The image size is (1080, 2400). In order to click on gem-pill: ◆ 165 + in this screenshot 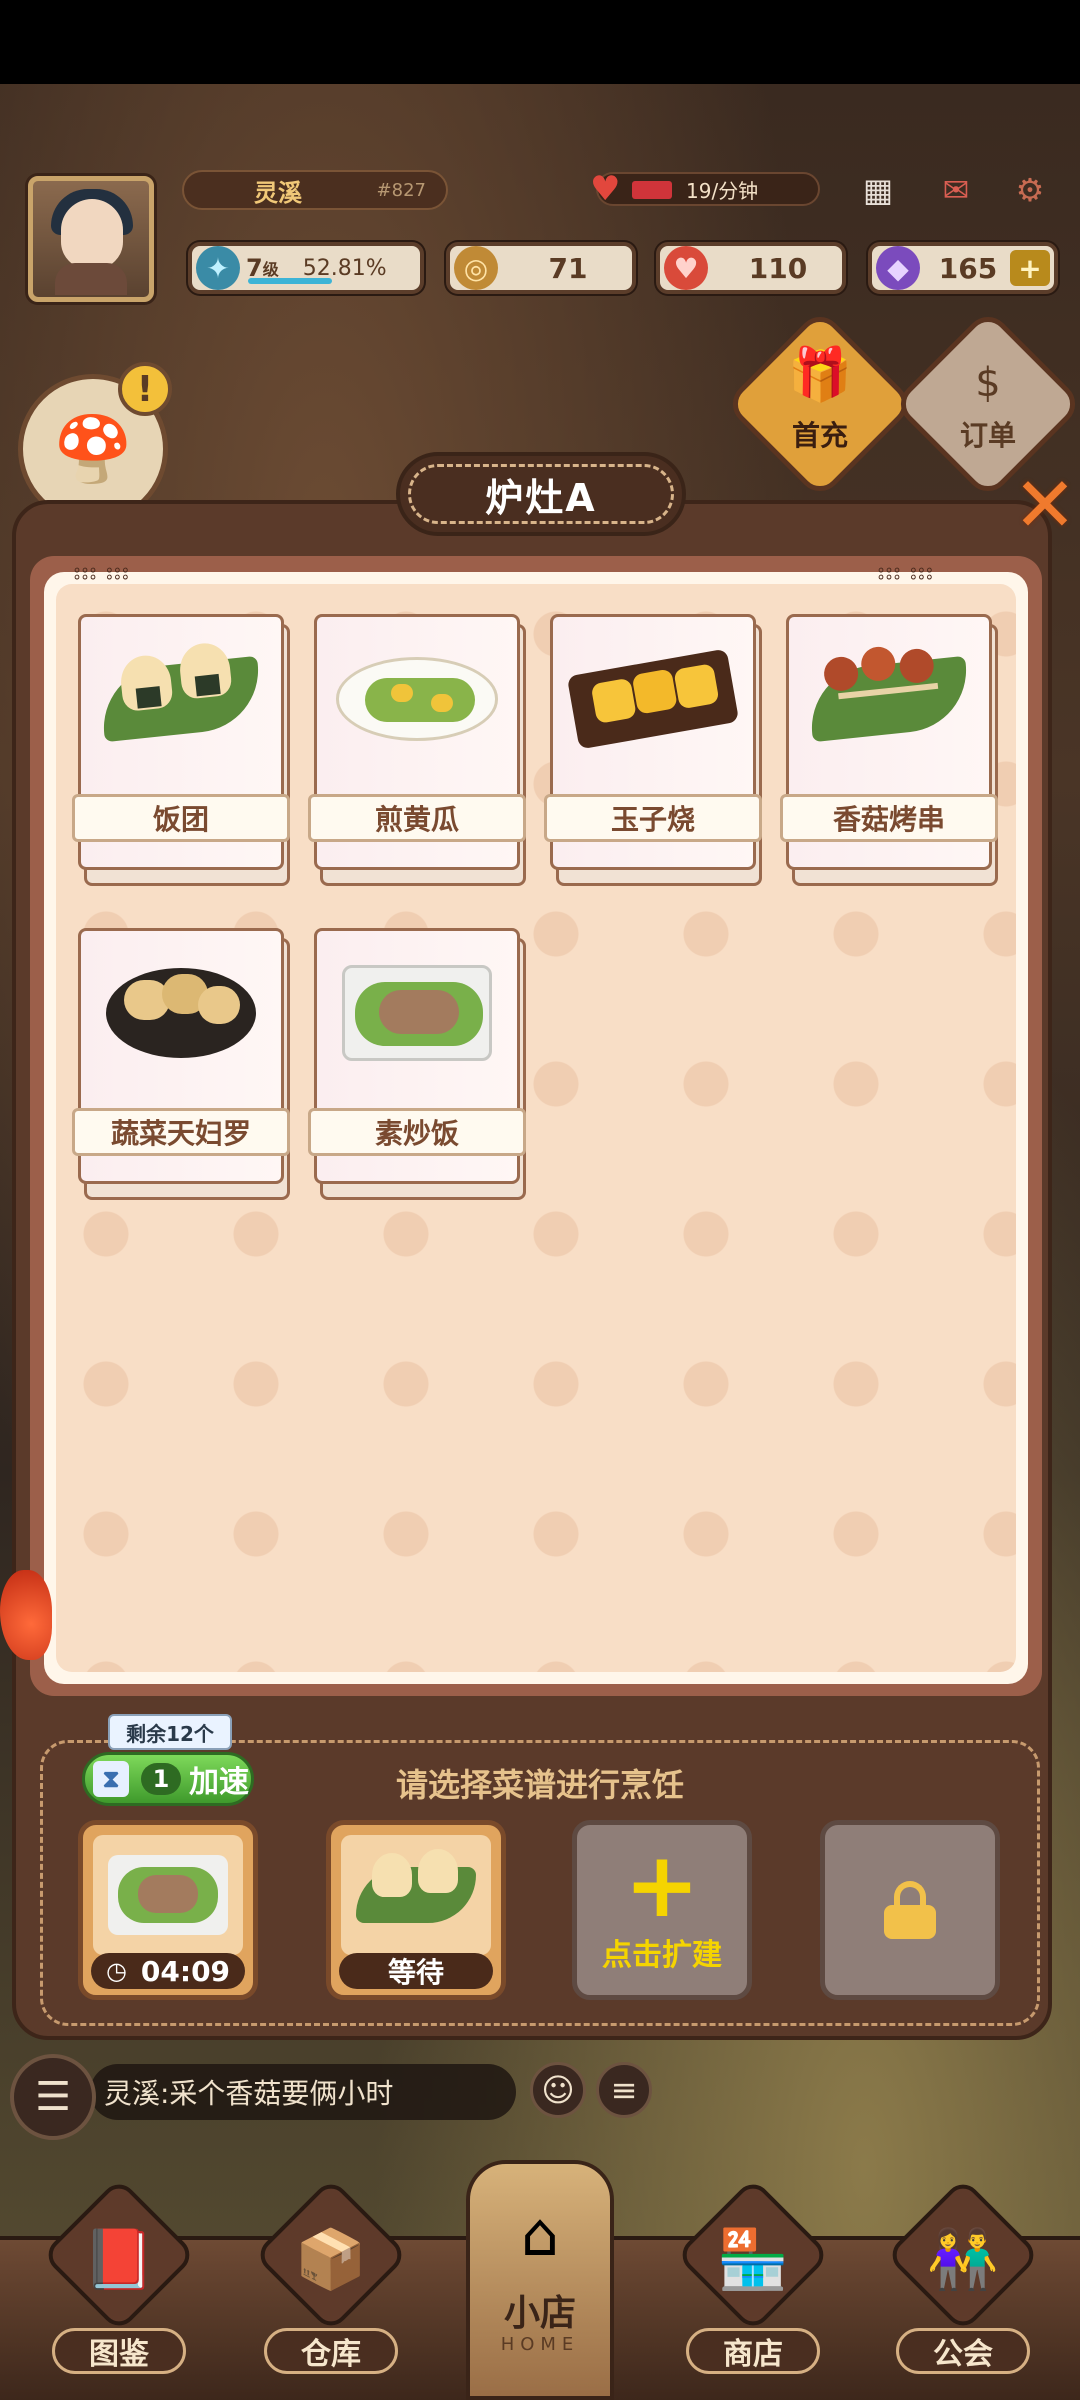, I will do `click(963, 268)`.